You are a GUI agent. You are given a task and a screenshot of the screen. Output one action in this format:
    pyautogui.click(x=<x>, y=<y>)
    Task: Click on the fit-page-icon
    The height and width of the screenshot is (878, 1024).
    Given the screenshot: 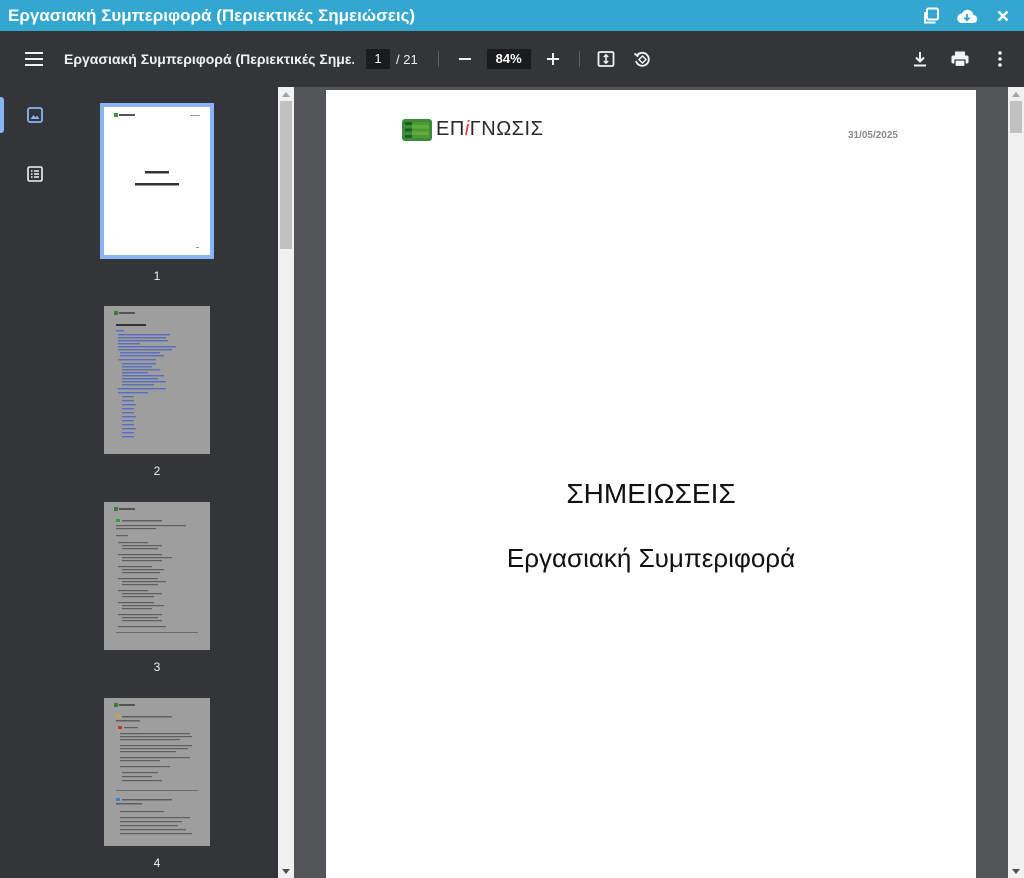 What is the action you would take?
    pyautogui.click(x=606, y=59)
    